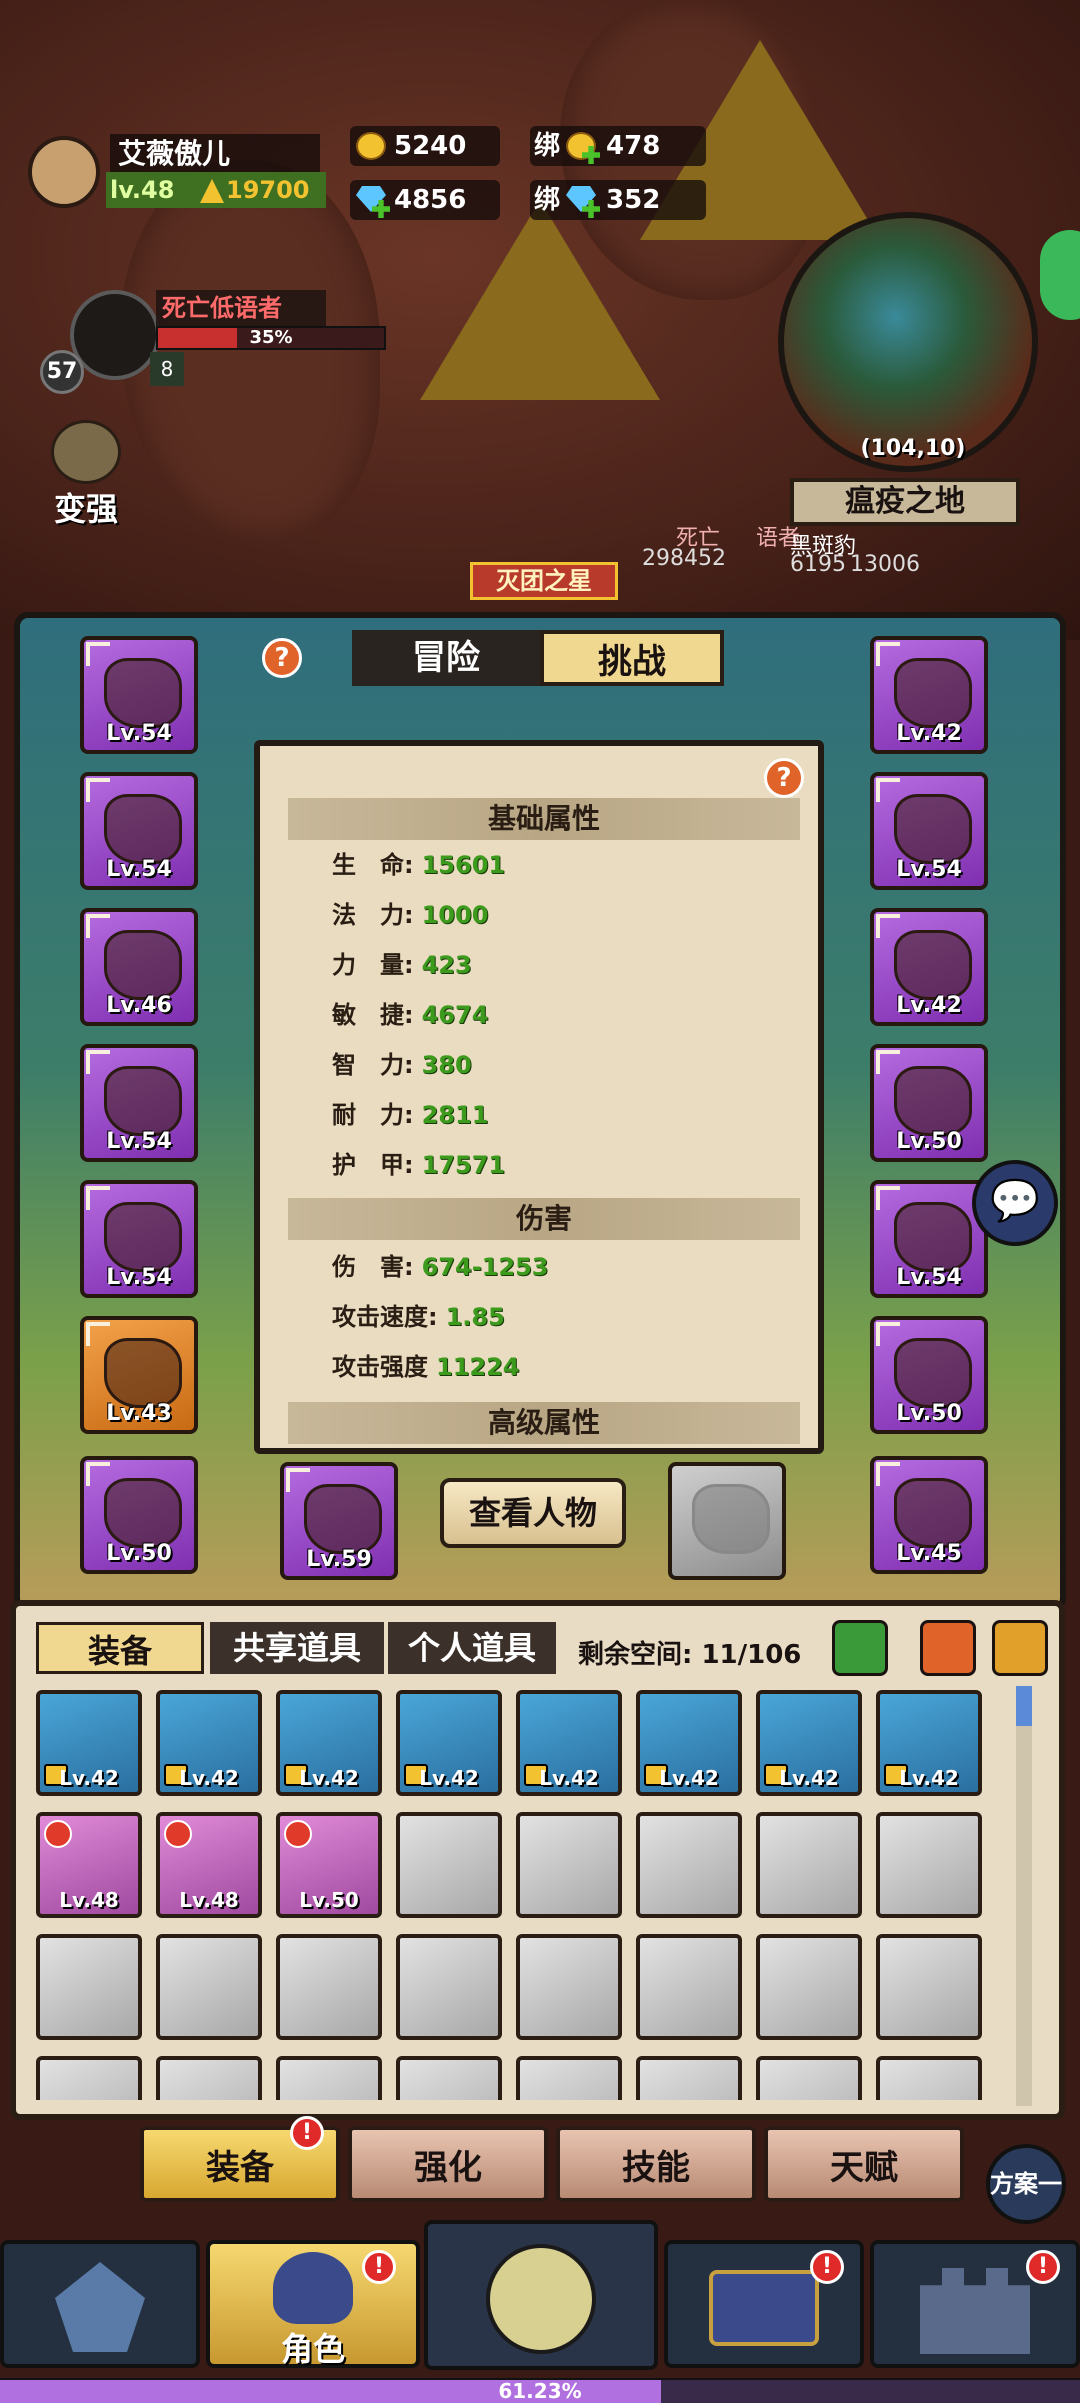  I want to click on equip-slot-trinket1: Lv.50, so click(929, 1375).